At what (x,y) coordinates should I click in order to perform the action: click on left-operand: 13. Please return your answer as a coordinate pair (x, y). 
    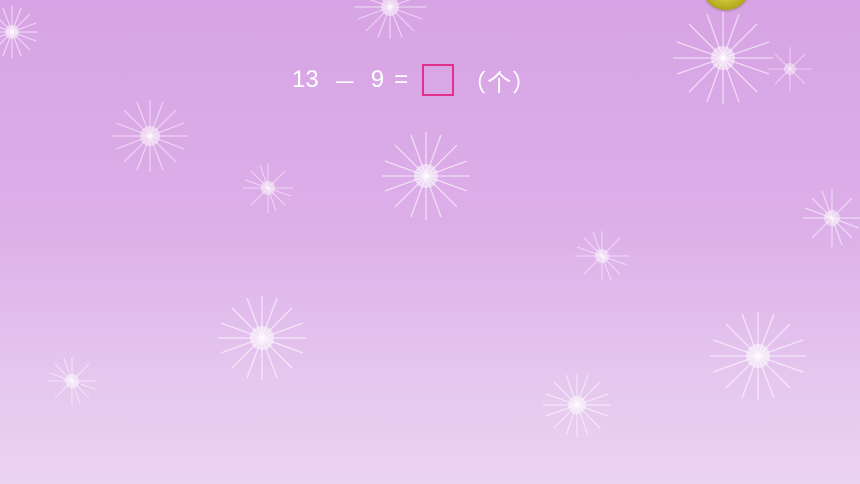
    Looking at the image, I should click on (305, 79).